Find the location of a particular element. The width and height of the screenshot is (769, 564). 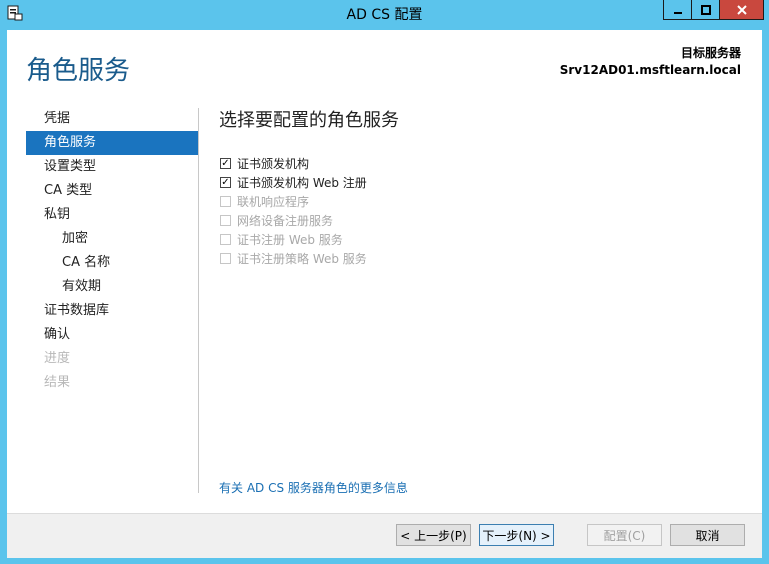

nav-item-ca-type: CA 类型 is located at coordinates (112, 191).